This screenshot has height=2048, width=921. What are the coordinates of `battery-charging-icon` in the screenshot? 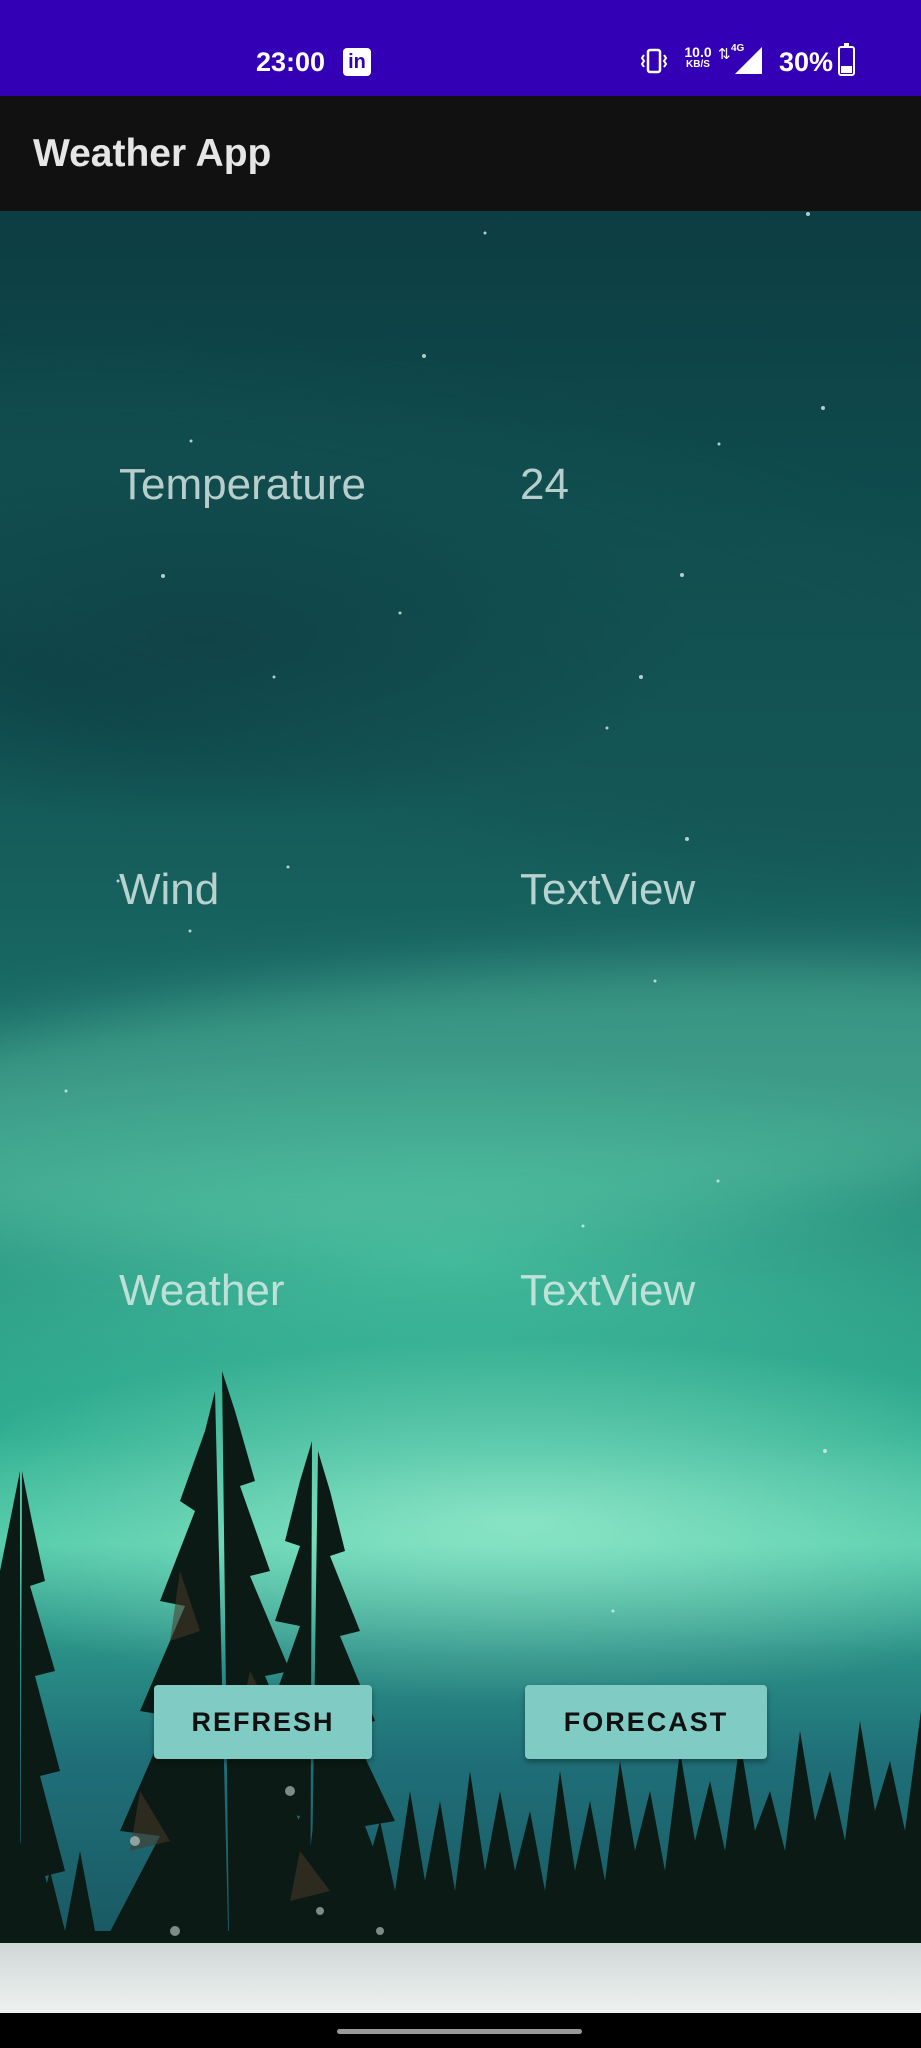 It's located at (846, 59).